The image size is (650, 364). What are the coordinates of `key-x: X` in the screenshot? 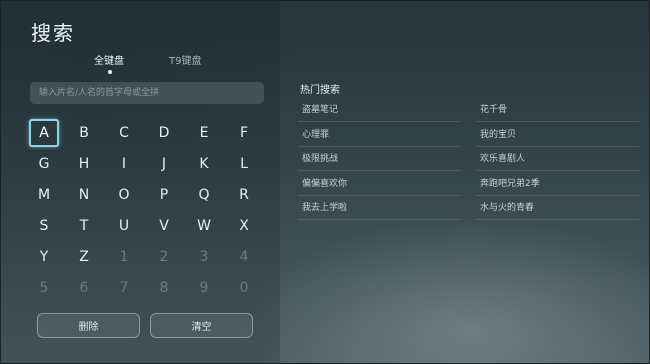 It's located at (244, 226).